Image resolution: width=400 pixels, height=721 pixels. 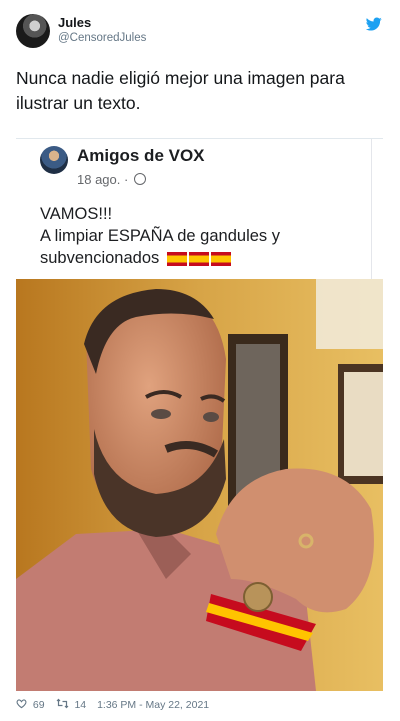 I want to click on spain-flags, so click(x=199, y=261).